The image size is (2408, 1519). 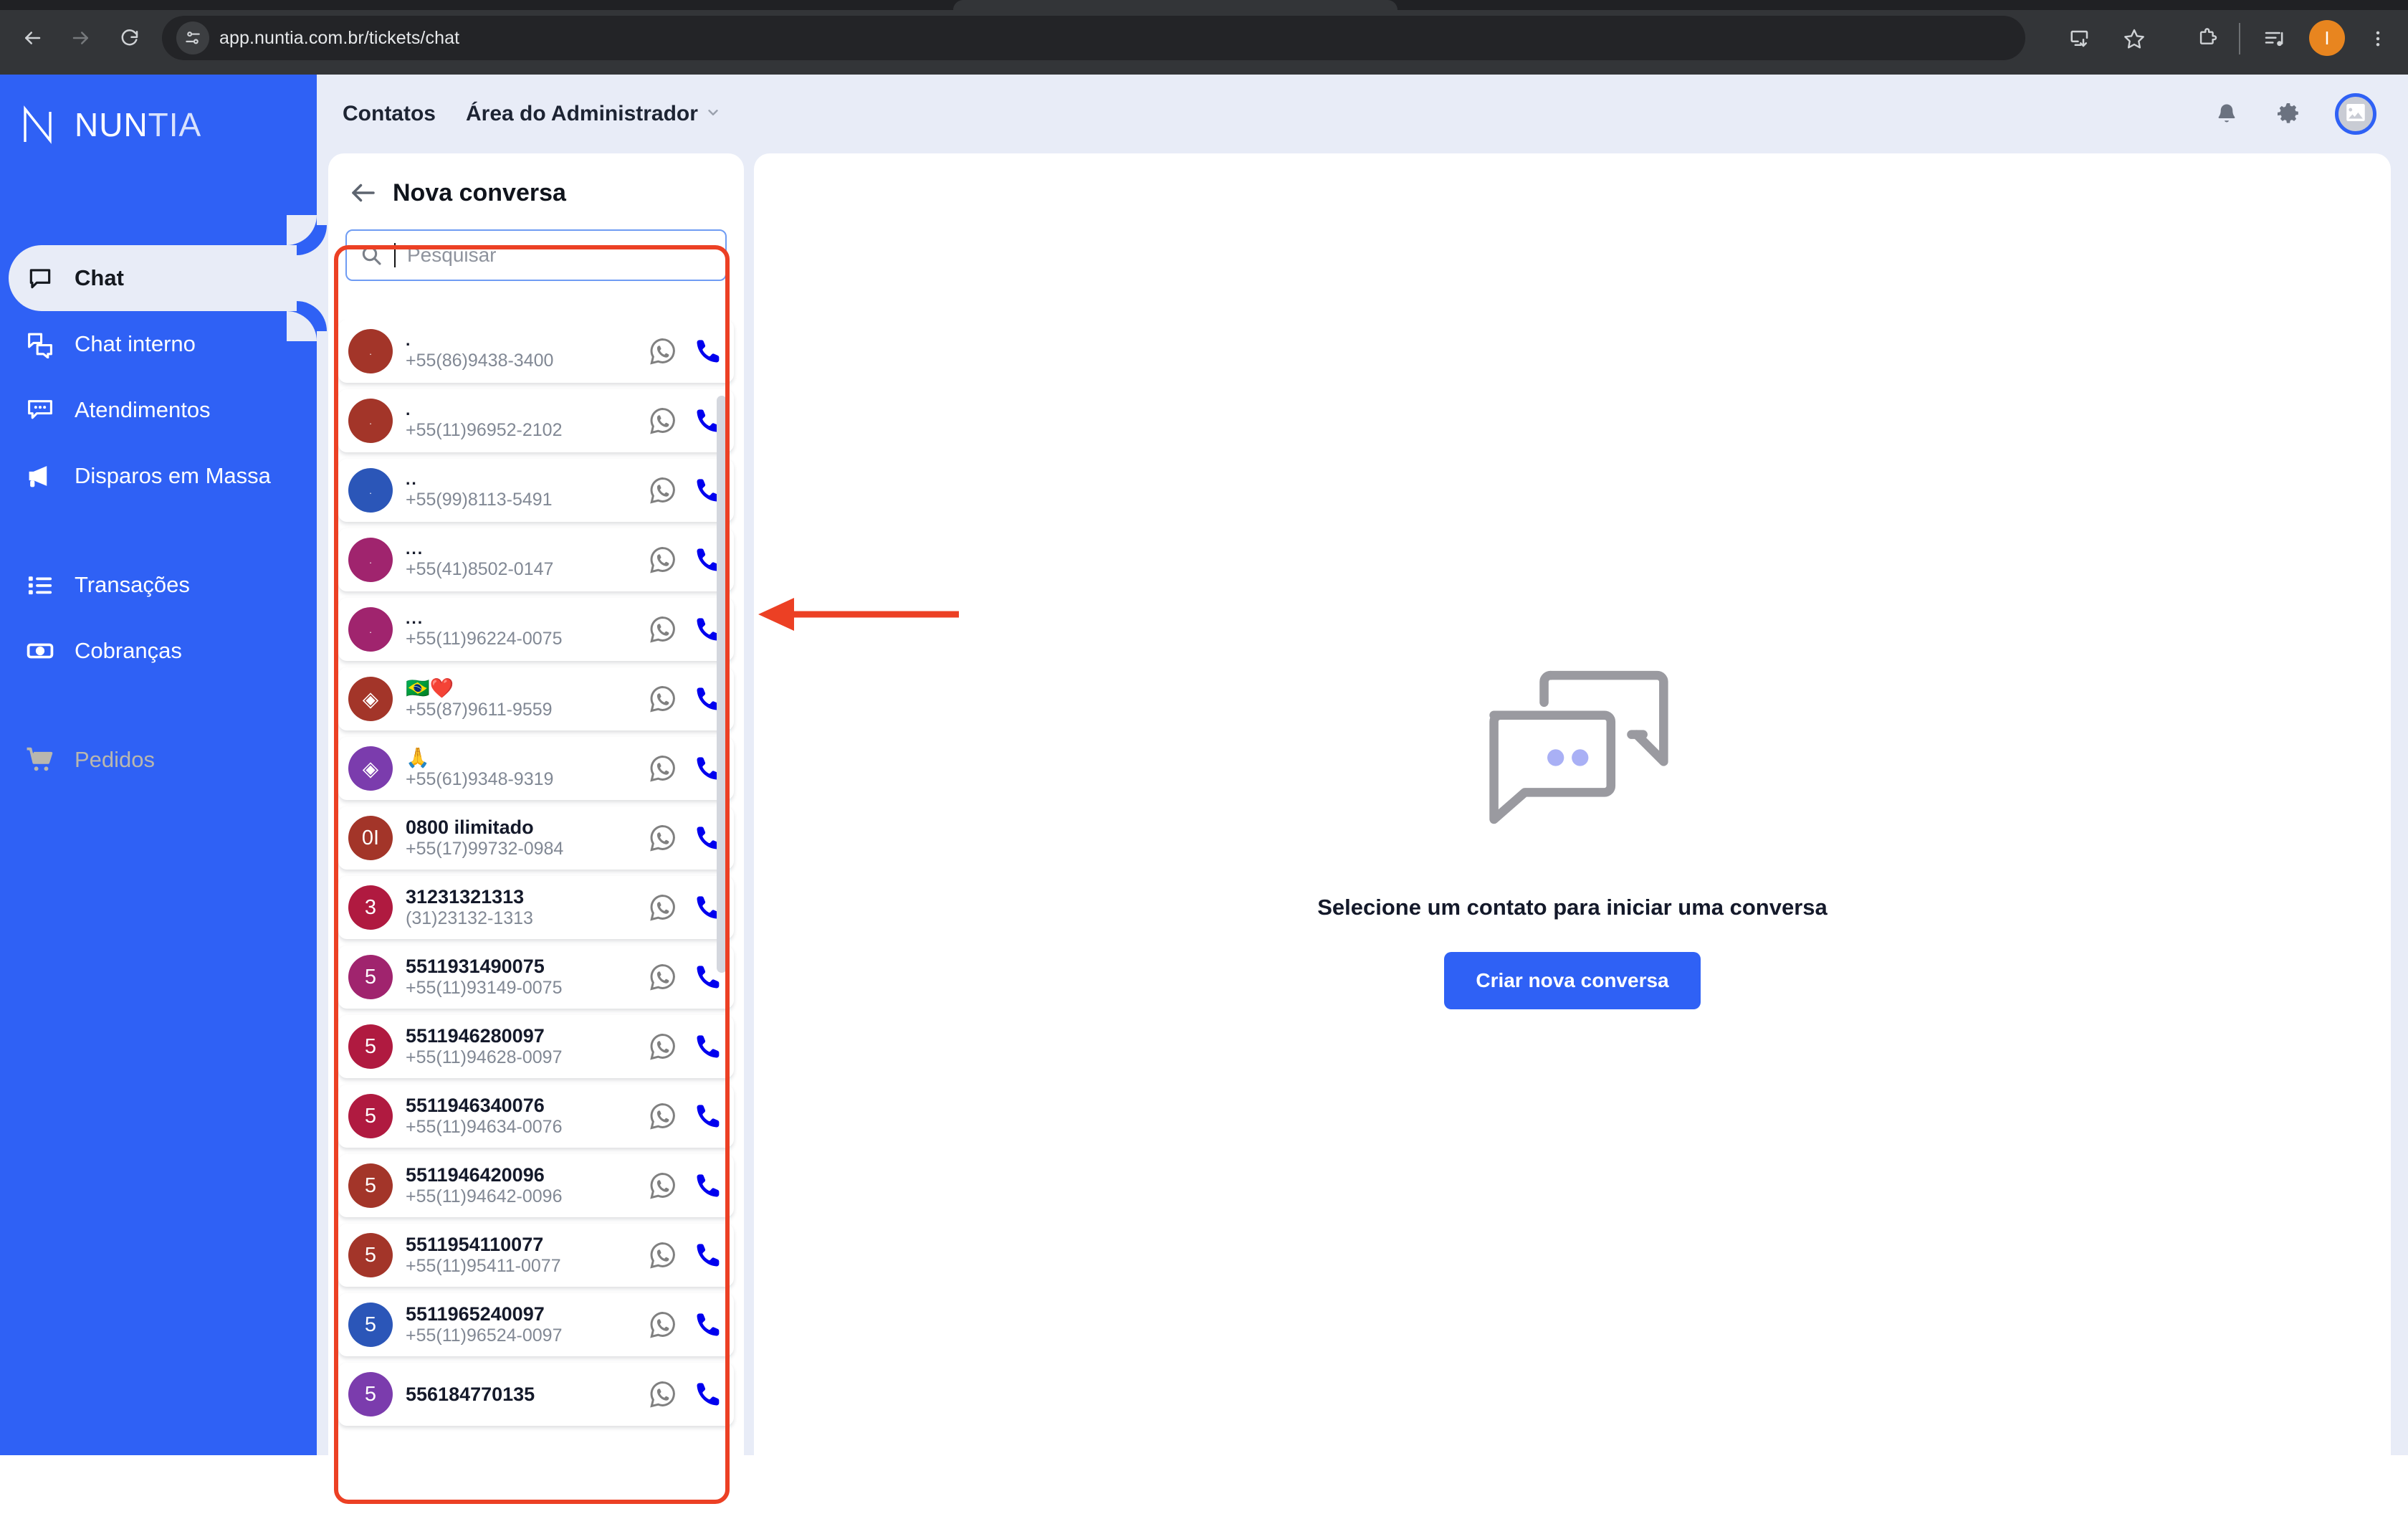 I want to click on sidebar-item-chat: Chat, so click(x=163, y=278).